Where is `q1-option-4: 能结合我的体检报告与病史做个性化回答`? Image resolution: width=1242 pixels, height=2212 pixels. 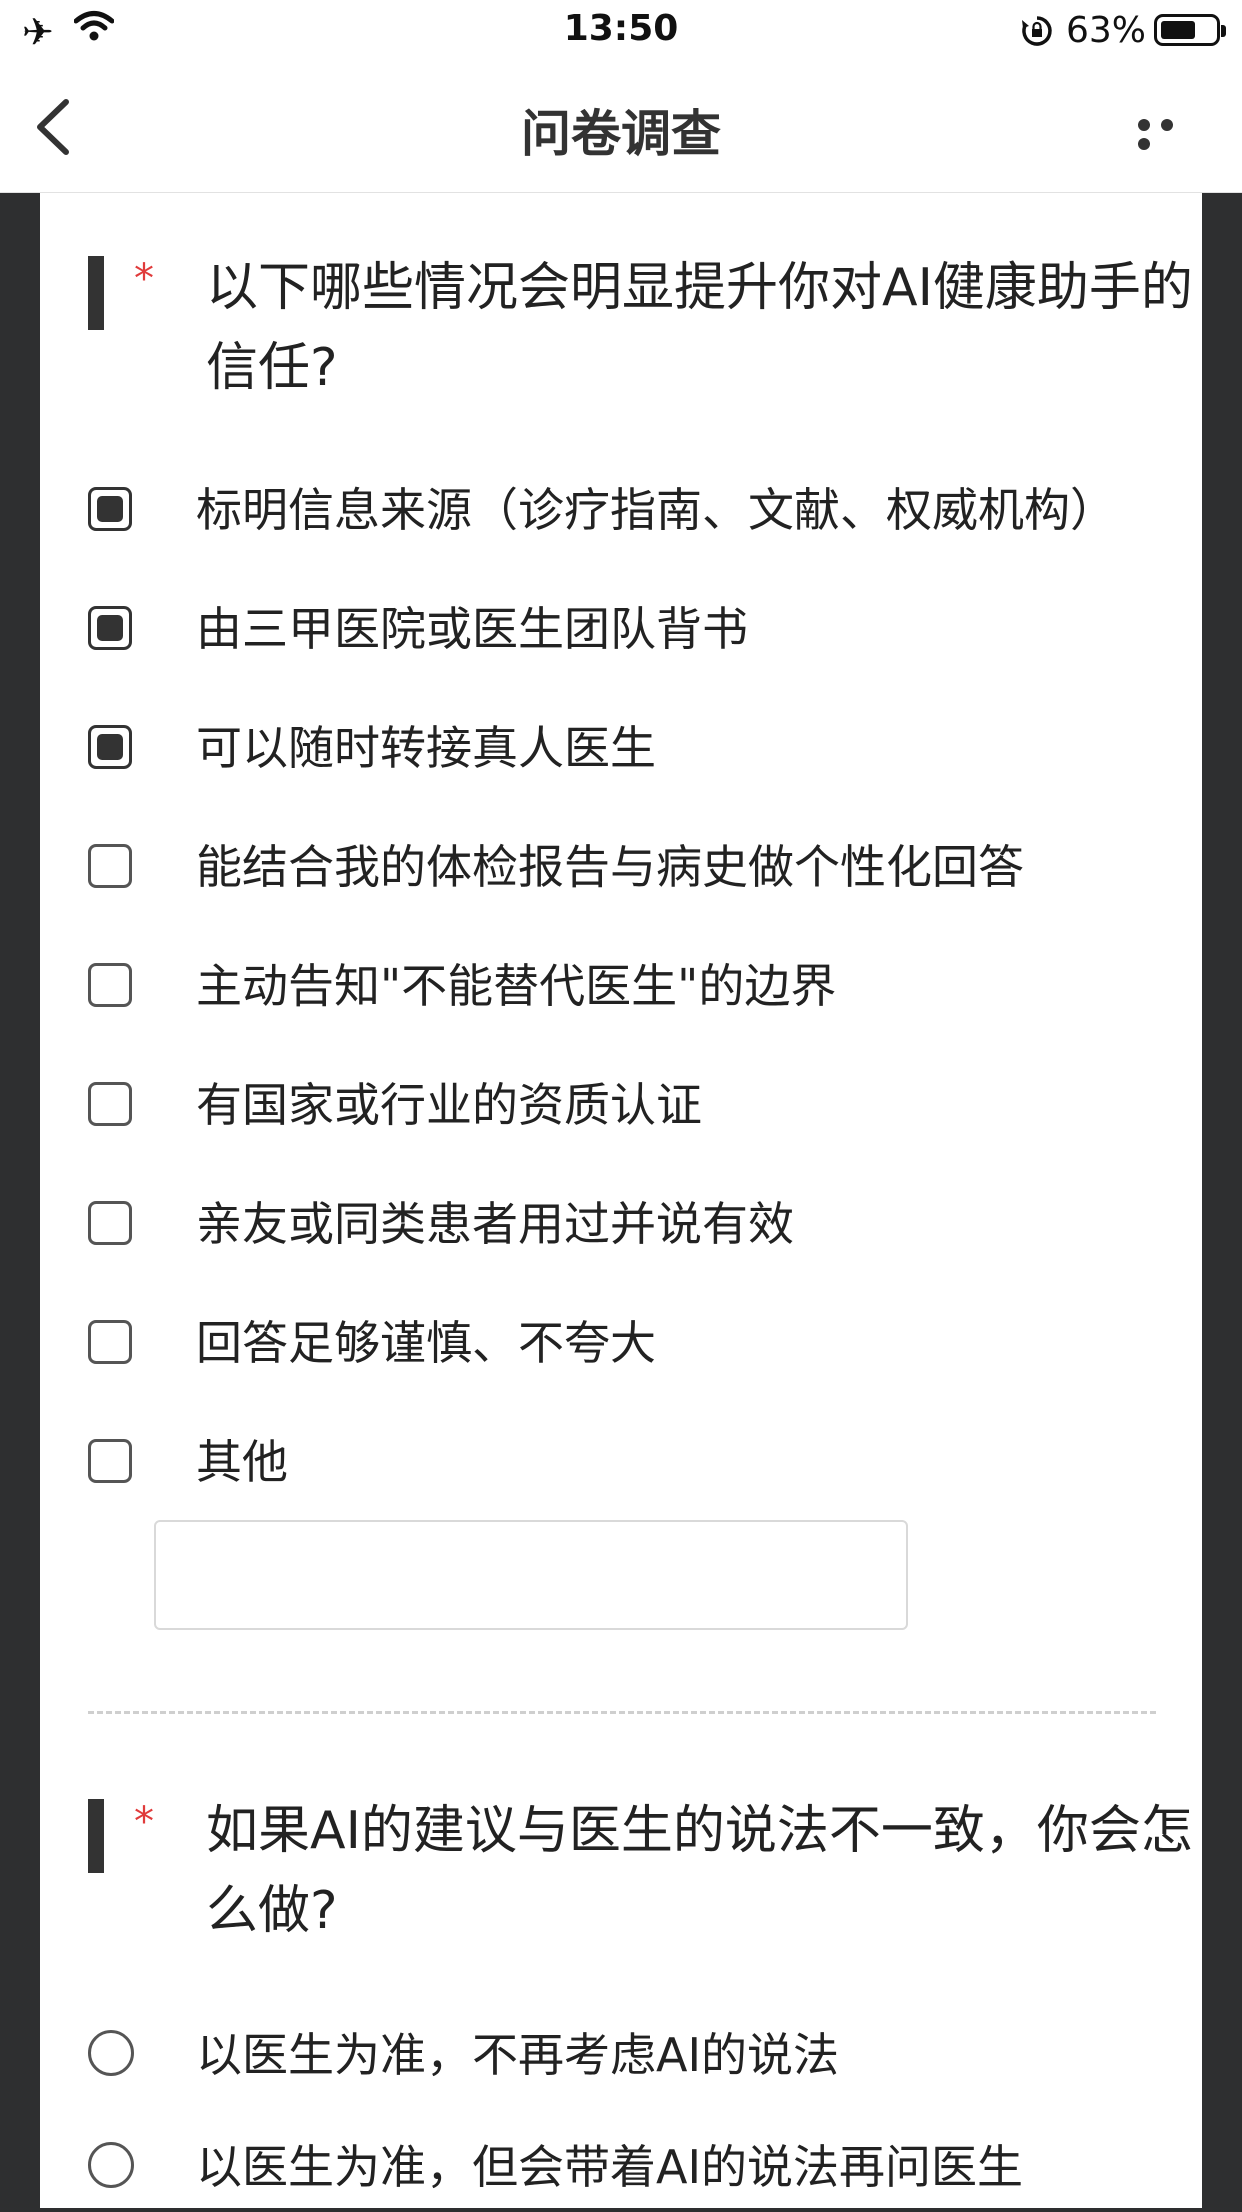 q1-option-4: 能结合我的体检报告与病史做个性化回答 is located at coordinates (638, 867).